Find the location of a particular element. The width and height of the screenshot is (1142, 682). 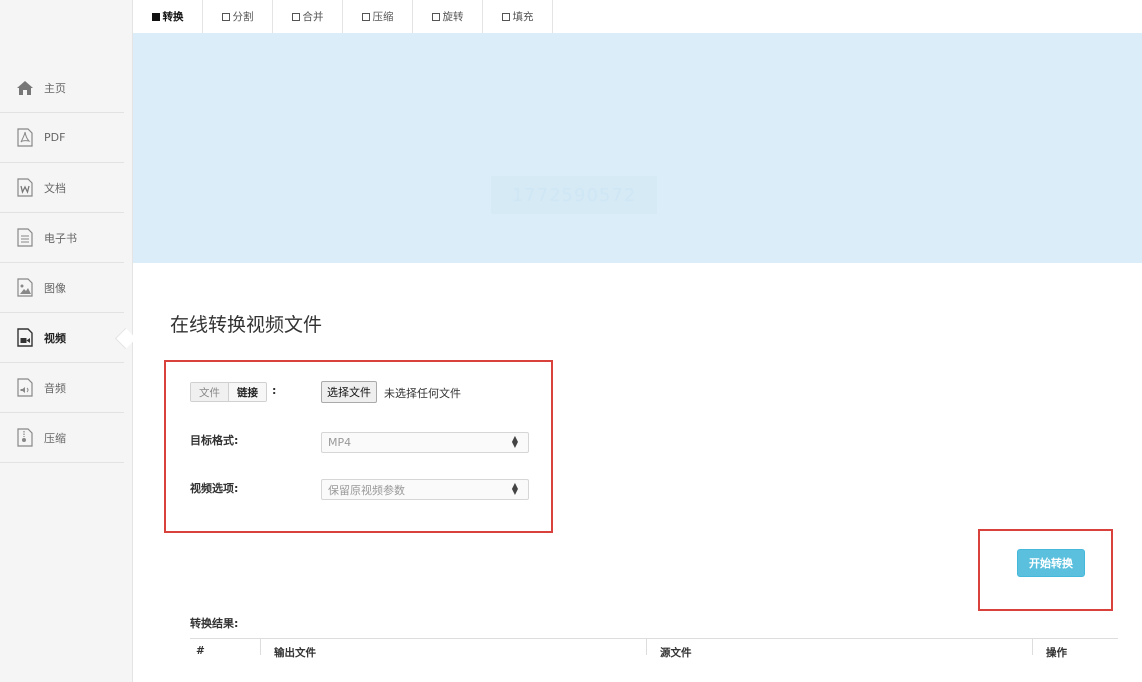

column-header-actions: 操作 is located at coordinates (1056, 653).